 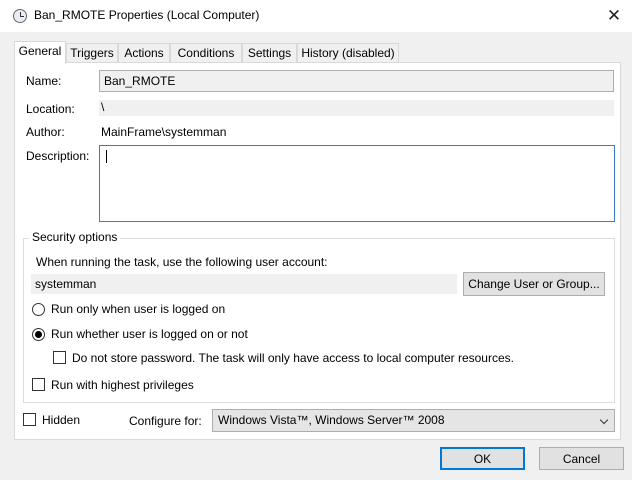 I want to click on configure-for-value: Windows Vista™, Windows Server™ 2008, so click(x=331, y=420).